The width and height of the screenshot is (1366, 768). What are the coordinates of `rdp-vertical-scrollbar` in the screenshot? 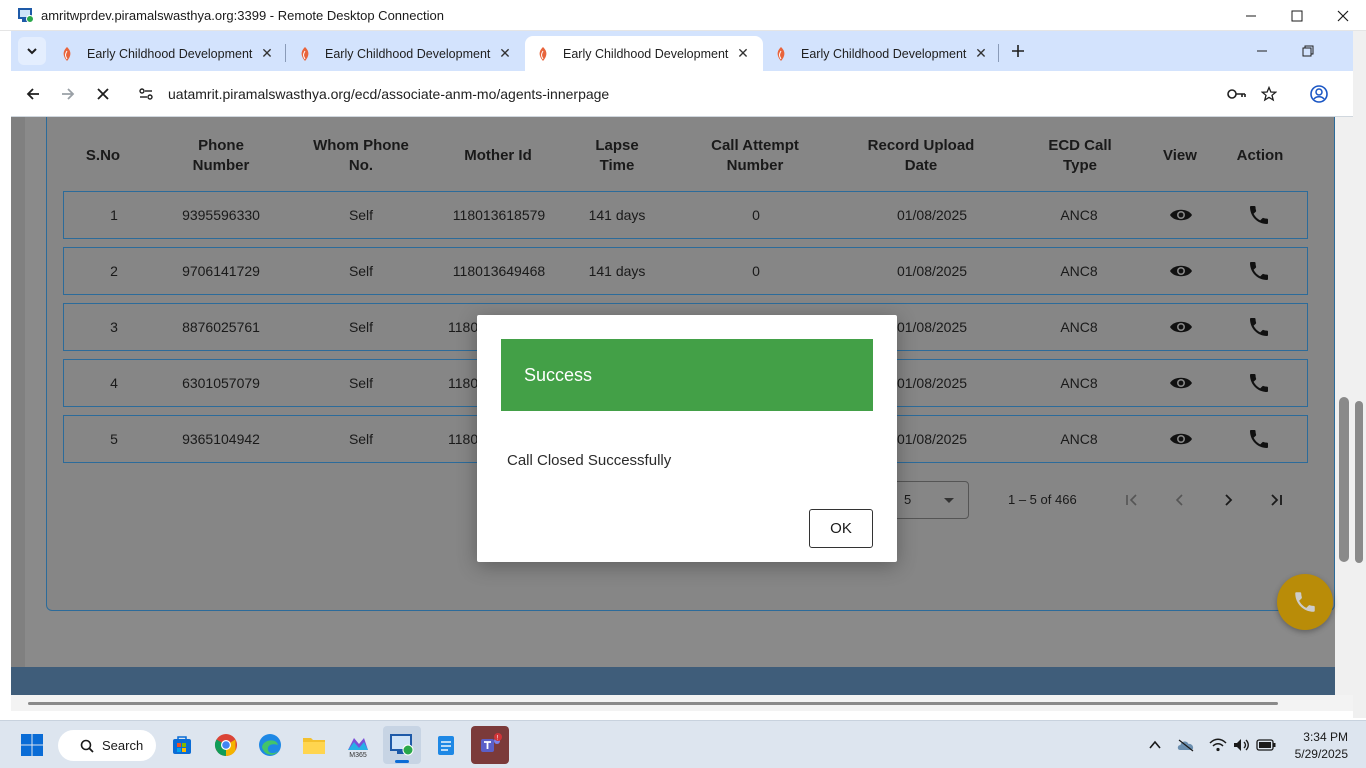 It's located at (1359, 374).